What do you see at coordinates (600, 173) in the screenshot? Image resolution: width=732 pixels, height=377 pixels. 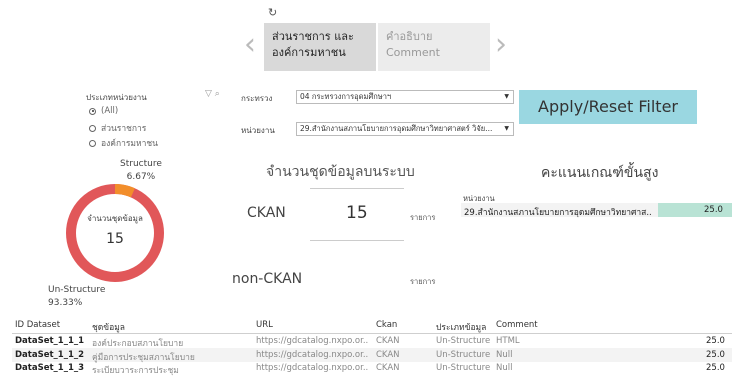 I see `advanced-score-title: คะแนนเกณฑ์ขั้นสูง` at bounding box center [600, 173].